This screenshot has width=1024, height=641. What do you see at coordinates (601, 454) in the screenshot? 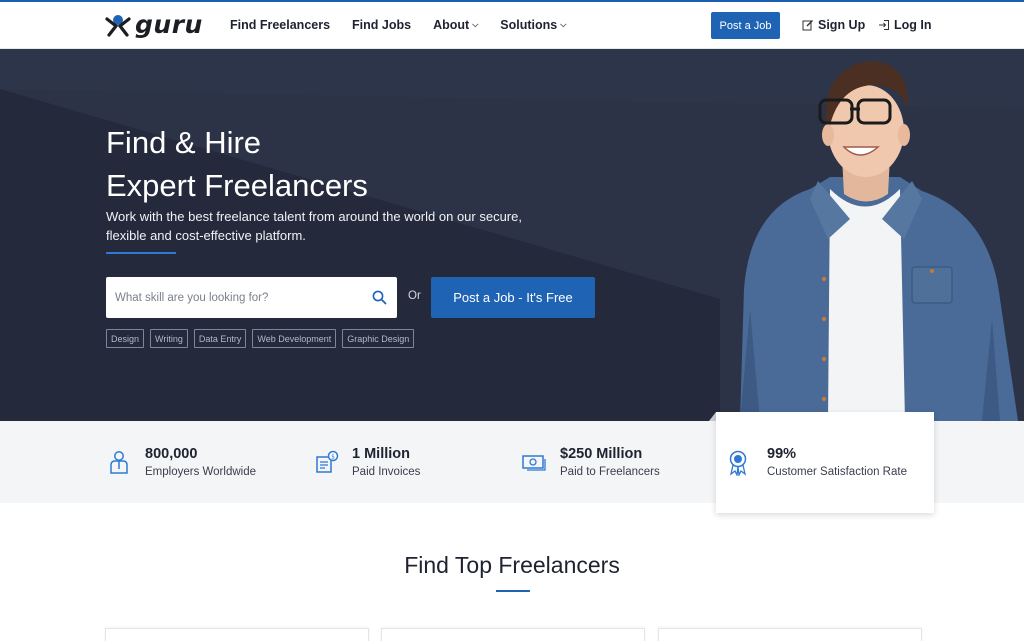
I see `stat-value: $250 Million` at bounding box center [601, 454].